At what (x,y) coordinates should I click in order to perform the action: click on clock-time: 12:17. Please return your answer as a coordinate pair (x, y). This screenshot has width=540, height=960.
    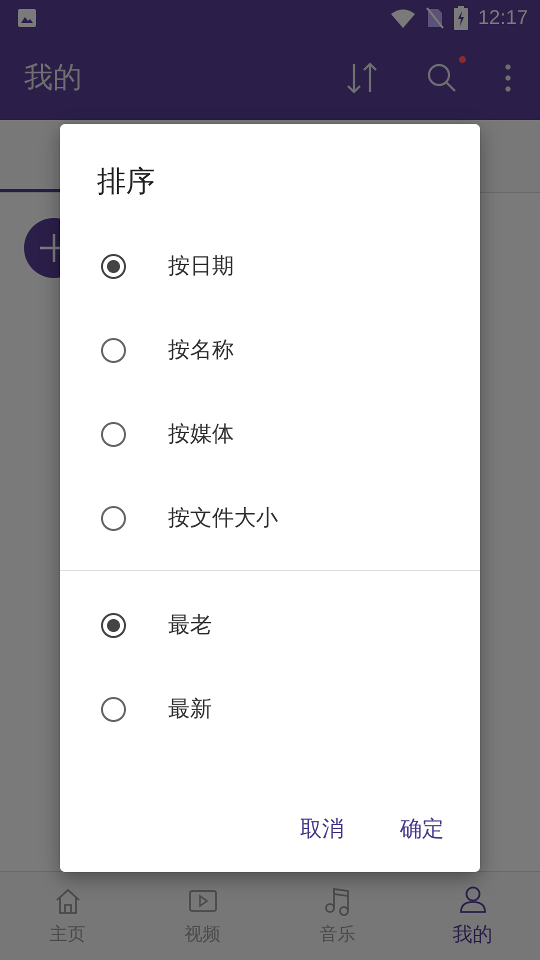
    Looking at the image, I should click on (503, 18).